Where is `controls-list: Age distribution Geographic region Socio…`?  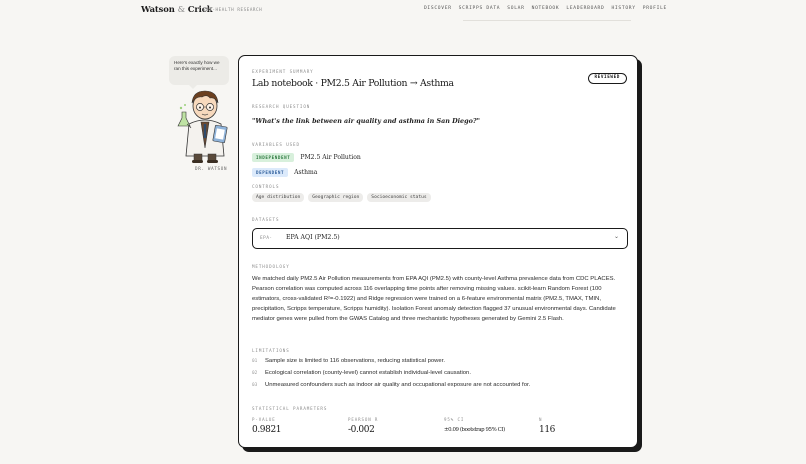 controls-list: Age distribution Geographic region Socio… is located at coordinates (341, 197).